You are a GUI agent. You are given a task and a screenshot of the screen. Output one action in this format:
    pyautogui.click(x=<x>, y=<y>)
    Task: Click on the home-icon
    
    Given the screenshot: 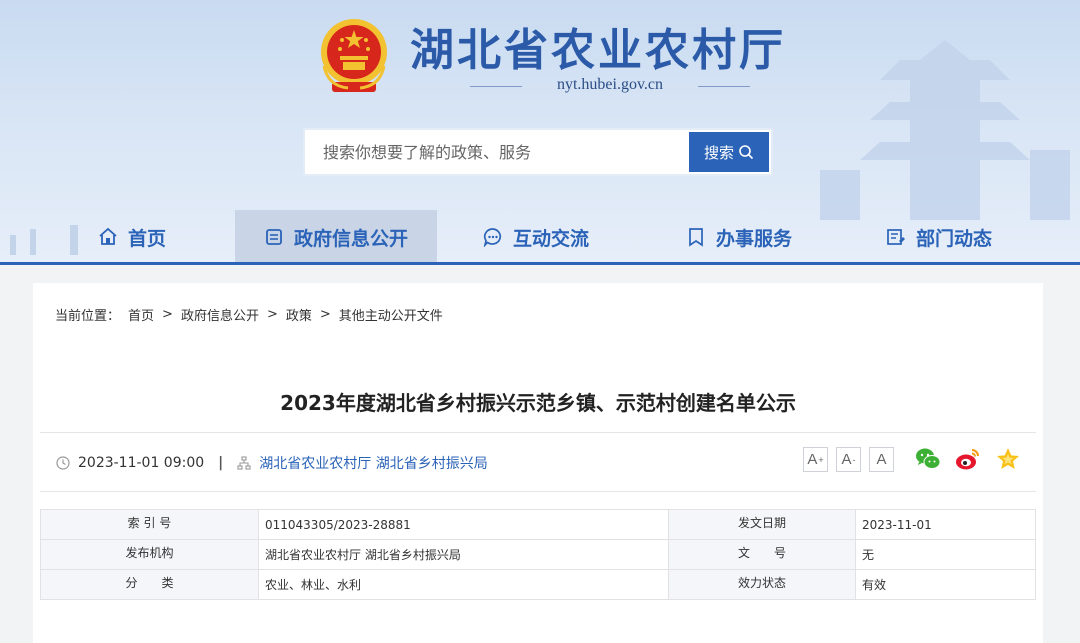 What is the action you would take?
    pyautogui.click(x=108, y=236)
    